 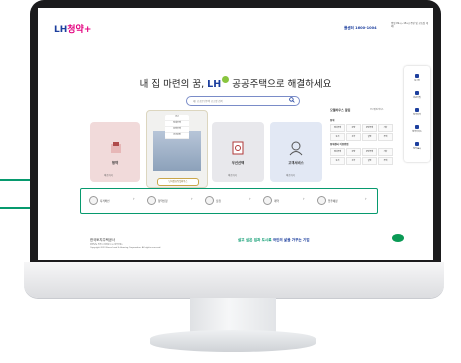 I want to click on signup-icon, so click(x=417, y=93).